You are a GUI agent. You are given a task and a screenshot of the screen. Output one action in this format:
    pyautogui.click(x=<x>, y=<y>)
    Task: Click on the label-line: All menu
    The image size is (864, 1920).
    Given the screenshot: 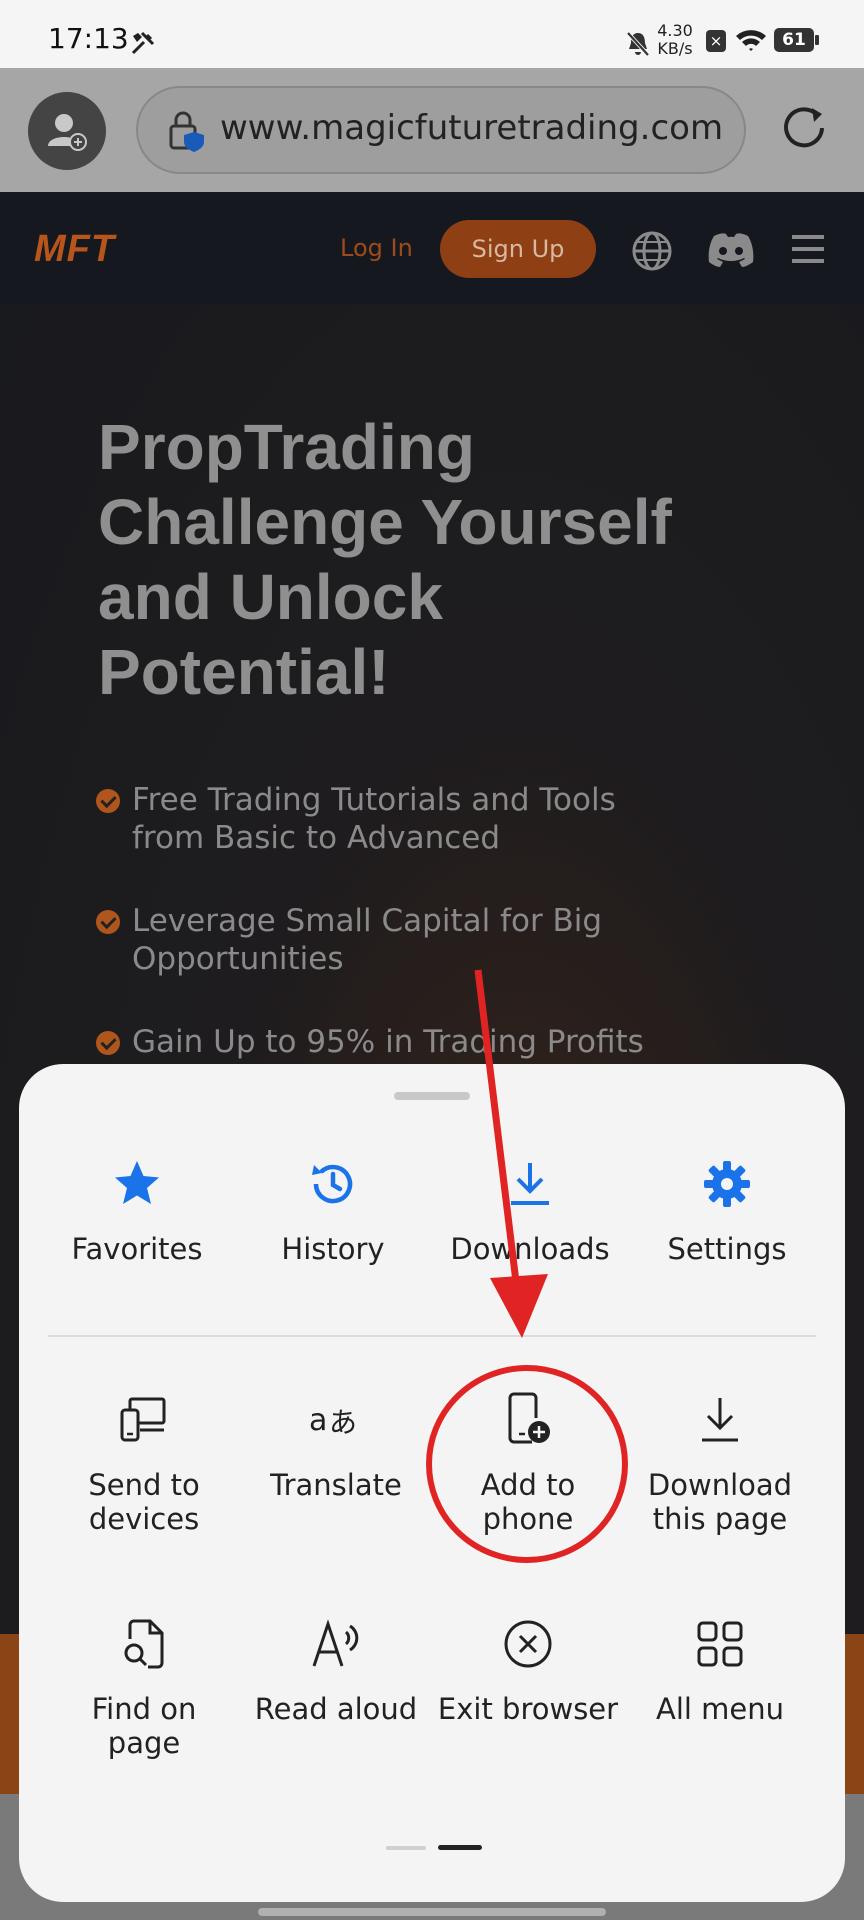 What is the action you would take?
    pyautogui.click(x=720, y=1709)
    